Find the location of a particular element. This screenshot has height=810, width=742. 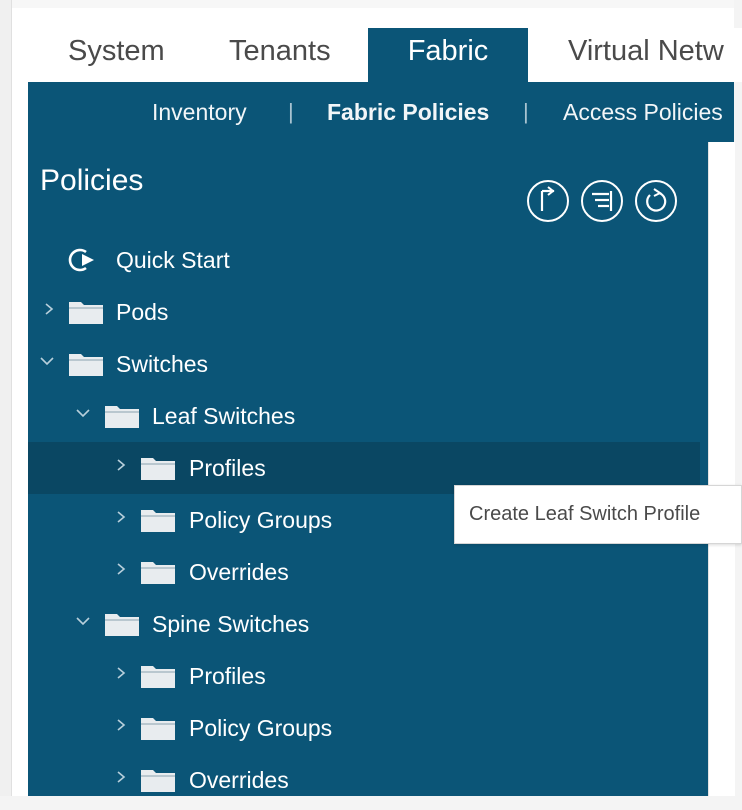

tooltip-text: Create Leaf Switch Profile is located at coordinates (585, 514).